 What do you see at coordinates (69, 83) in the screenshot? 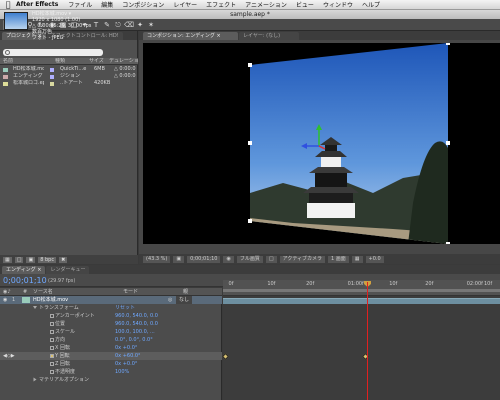
I see `list-item: 松本城ロゴ.eps ..トアート 420KB` at bounding box center [69, 83].